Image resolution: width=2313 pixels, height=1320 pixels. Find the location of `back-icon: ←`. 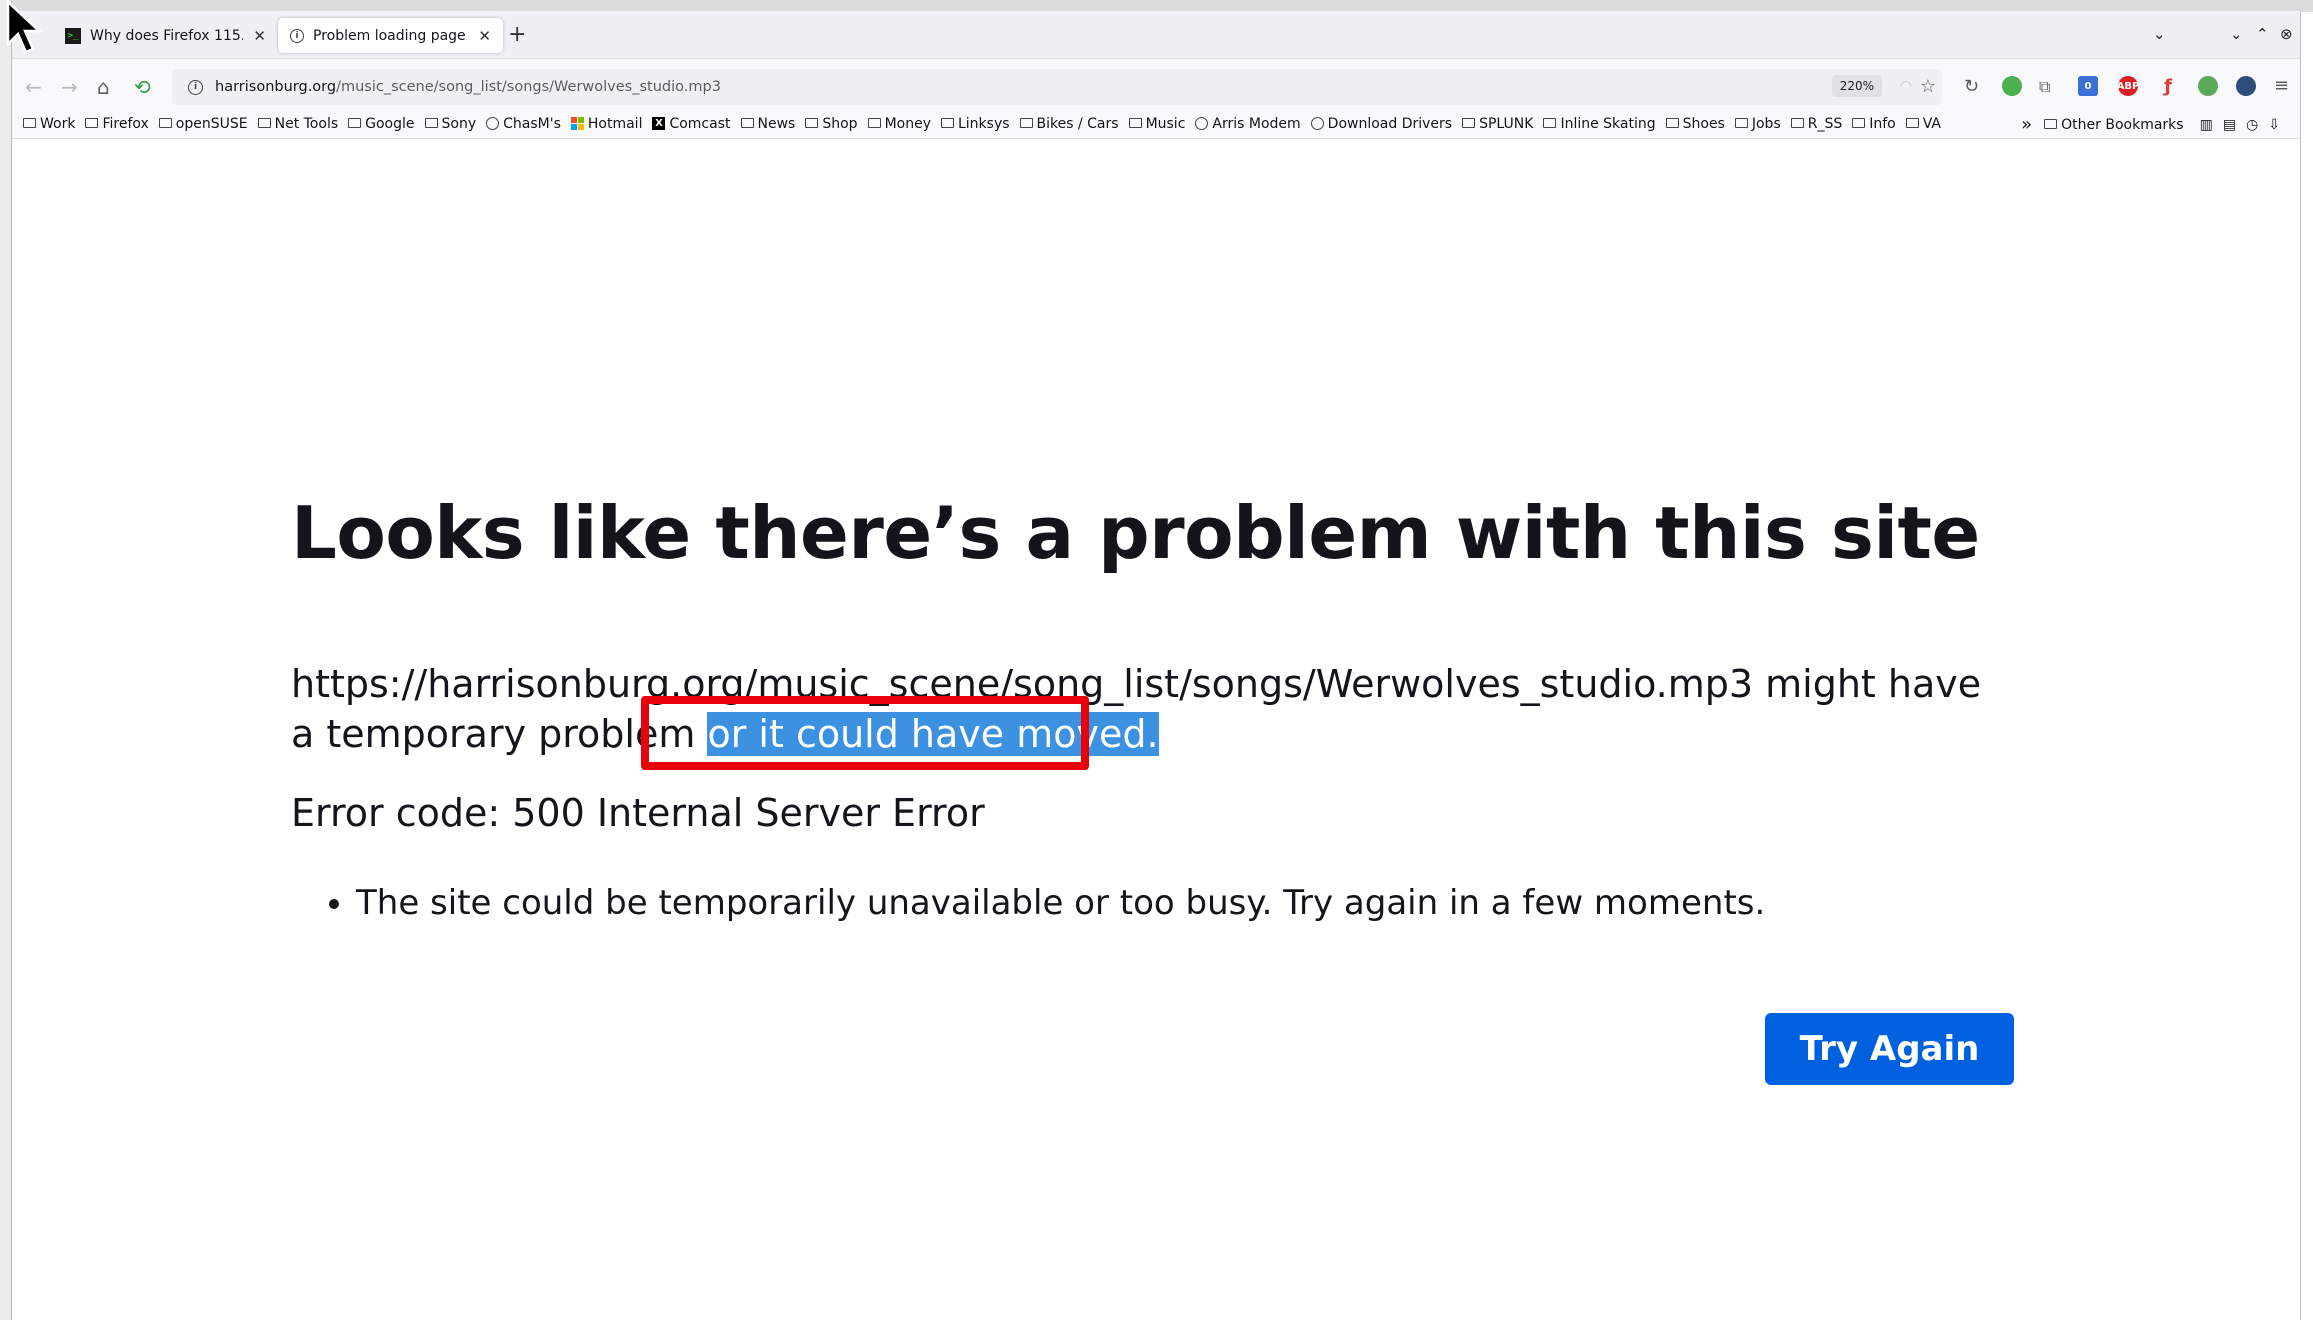

back-icon: ← is located at coordinates (33, 87).